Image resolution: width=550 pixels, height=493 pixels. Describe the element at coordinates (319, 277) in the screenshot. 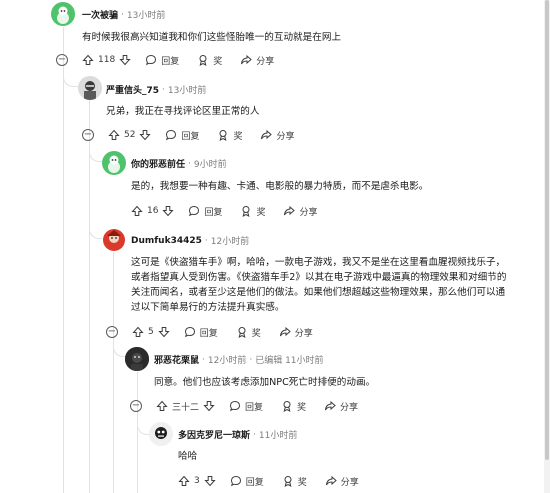

I see `comment-body-line: 或者指望真人受到伤害。《侠盗猎车手2》以其在电子游戏中最逼真的物理效果和对细节的` at that location.